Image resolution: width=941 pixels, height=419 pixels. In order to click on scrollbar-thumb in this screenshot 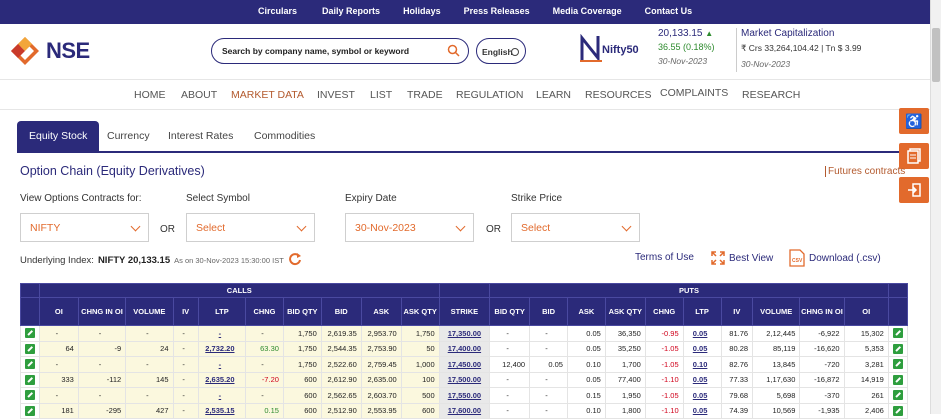, I will do `click(936, 55)`.